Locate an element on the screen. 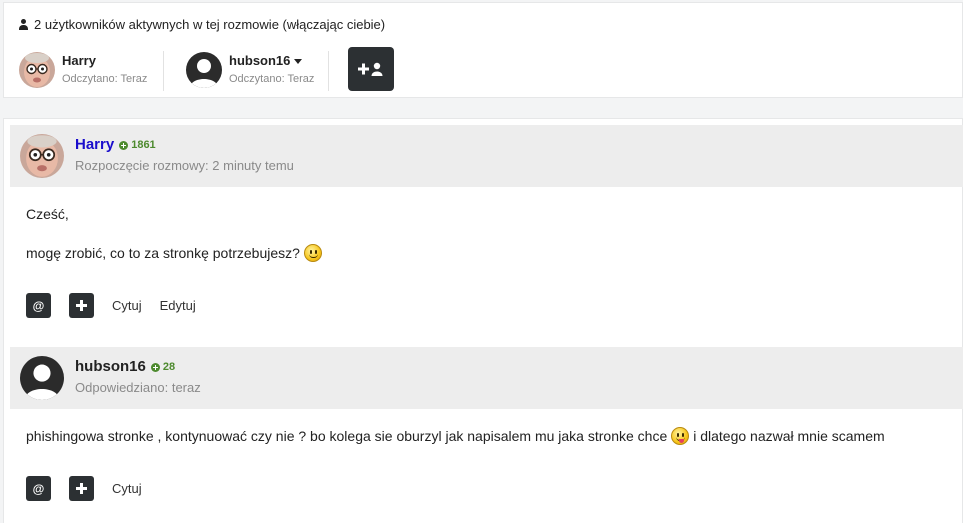 The height and width of the screenshot is (523, 963). tongue-emoji-icon is located at coordinates (680, 436).